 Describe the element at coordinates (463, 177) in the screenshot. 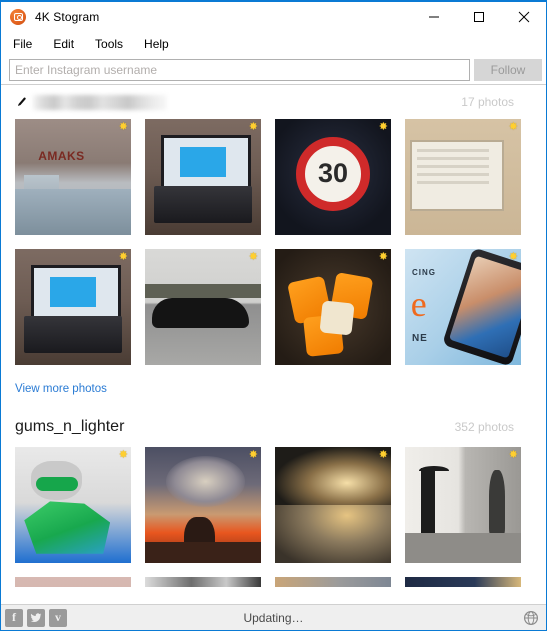

I see `desk-documents-photo: ✸` at that location.